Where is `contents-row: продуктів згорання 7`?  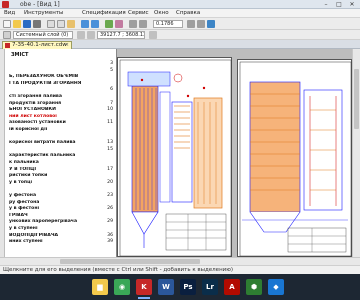 contents-row: продуктів згорання 7 is located at coordinates (61, 104).